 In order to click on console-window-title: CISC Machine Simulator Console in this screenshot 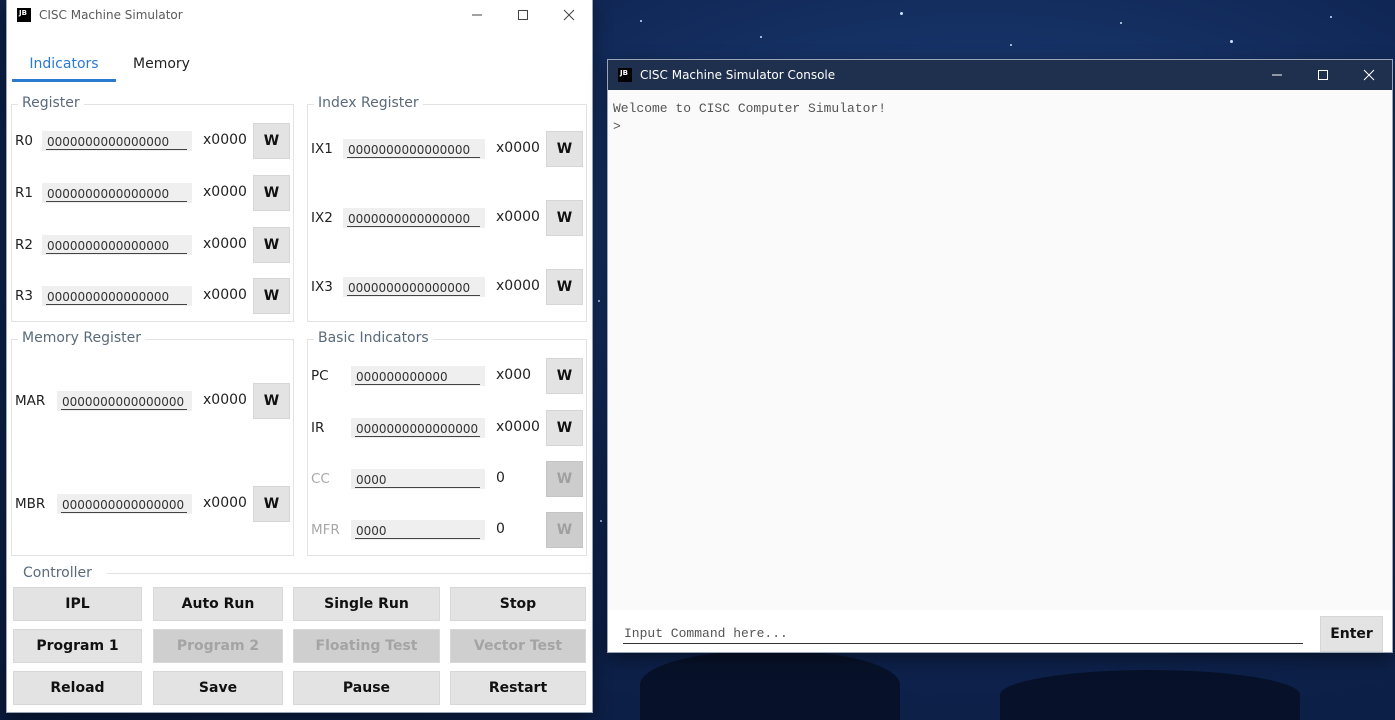, I will do `click(738, 75)`.